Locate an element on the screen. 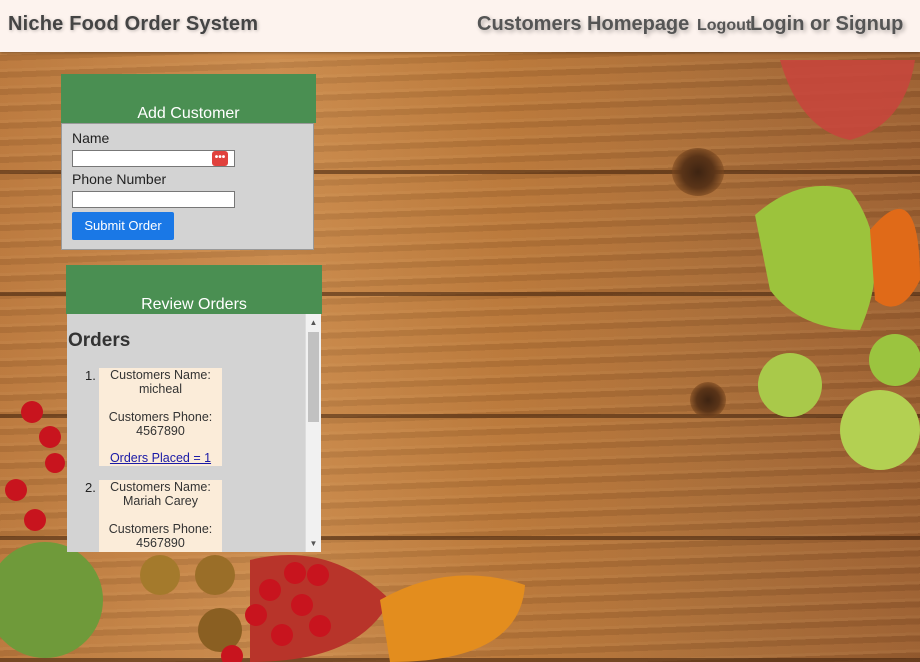 This screenshot has width=920, height=662. brand-title: Niche Food Order System is located at coordinates (133, 24).